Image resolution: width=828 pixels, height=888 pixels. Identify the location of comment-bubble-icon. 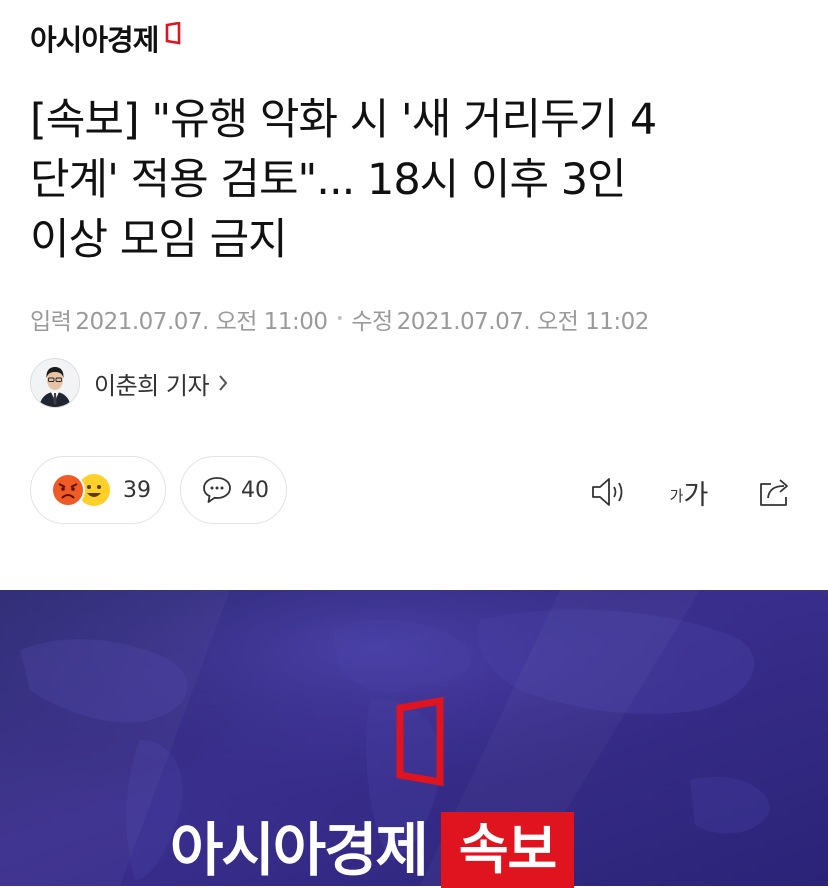
(217, 490).